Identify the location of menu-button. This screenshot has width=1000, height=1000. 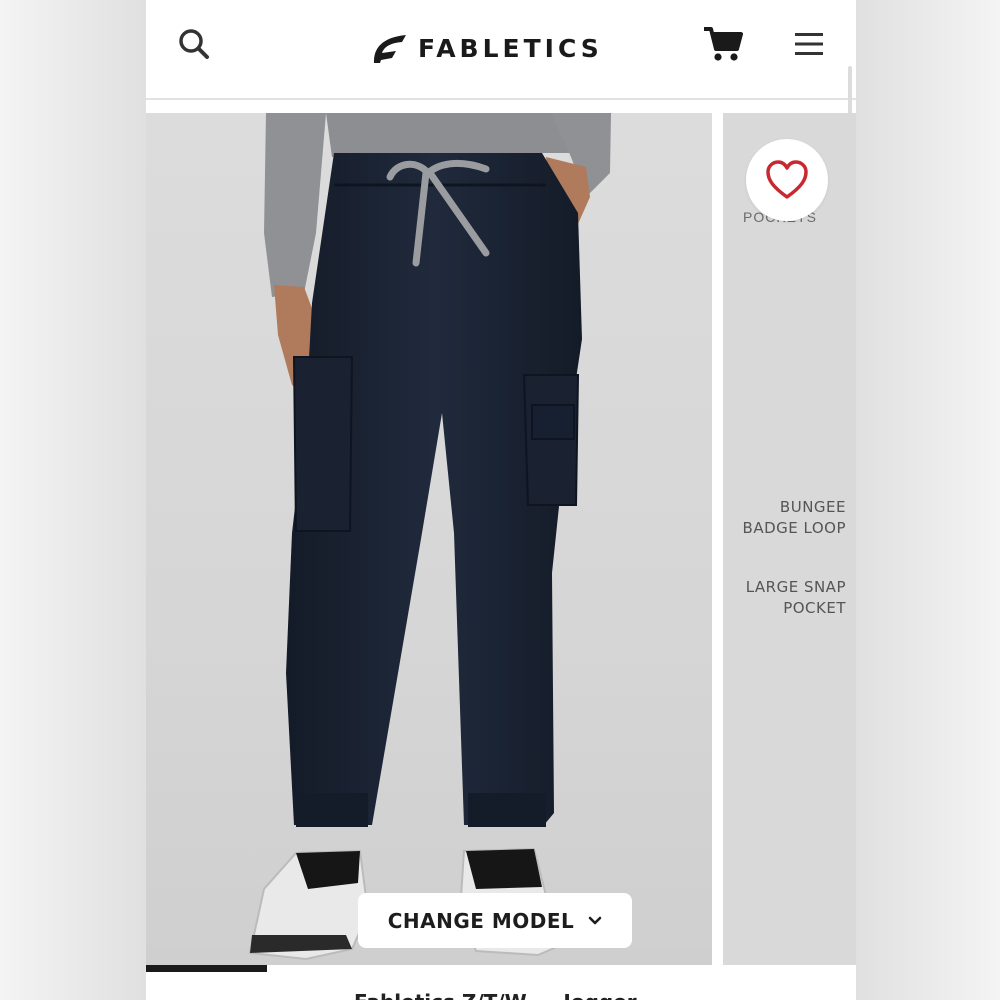
(809, 44).